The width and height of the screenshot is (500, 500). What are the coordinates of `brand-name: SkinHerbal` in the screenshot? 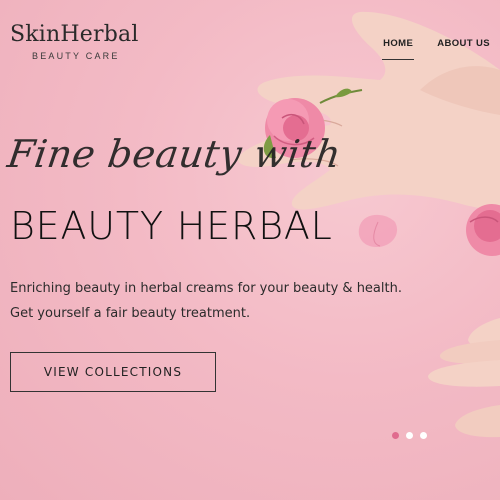 It's located at (74, 34).